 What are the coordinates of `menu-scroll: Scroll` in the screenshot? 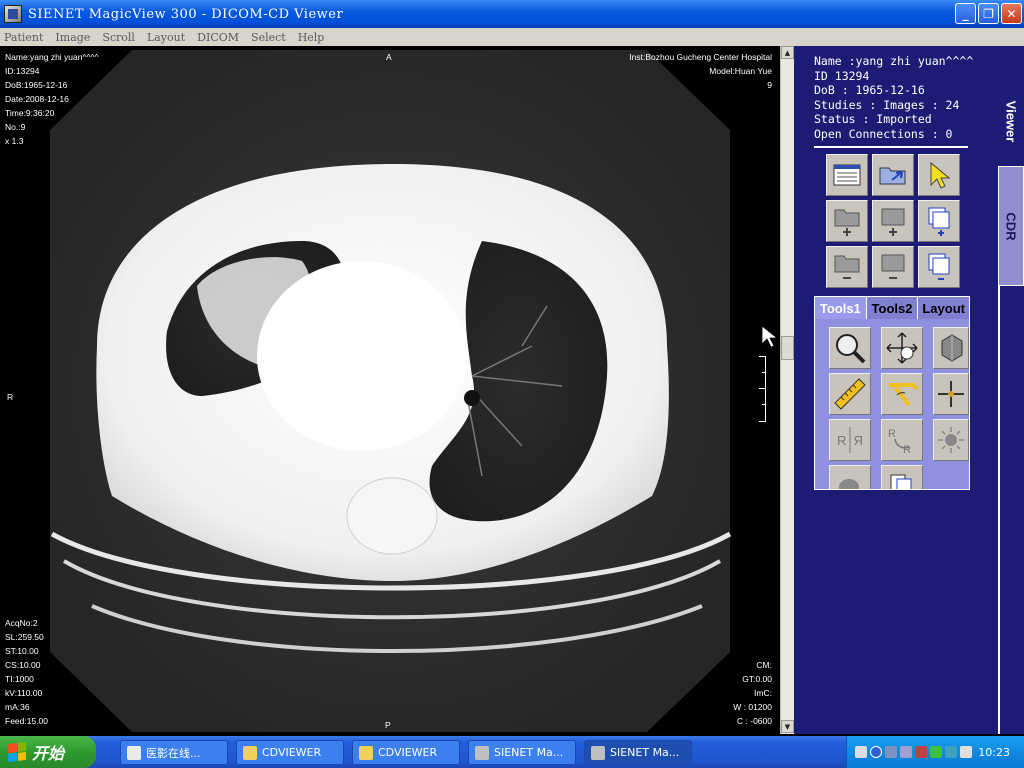 It's located at (118, 37).